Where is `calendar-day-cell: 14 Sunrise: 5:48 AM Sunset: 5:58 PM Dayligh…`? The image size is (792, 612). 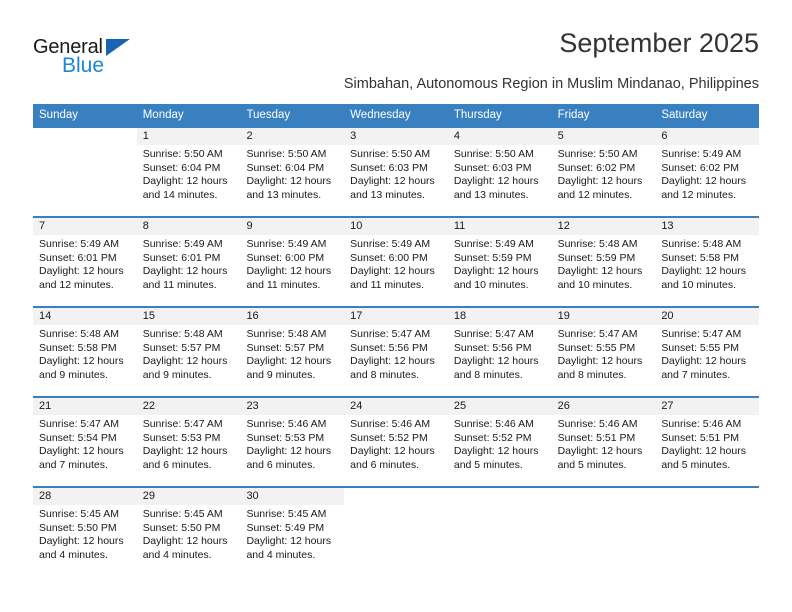 calendar-day-cell: 14 Sunrise: 5:48 AM Sunset: 5:58 PM Dayligh… is located at coordinates (85, 352).